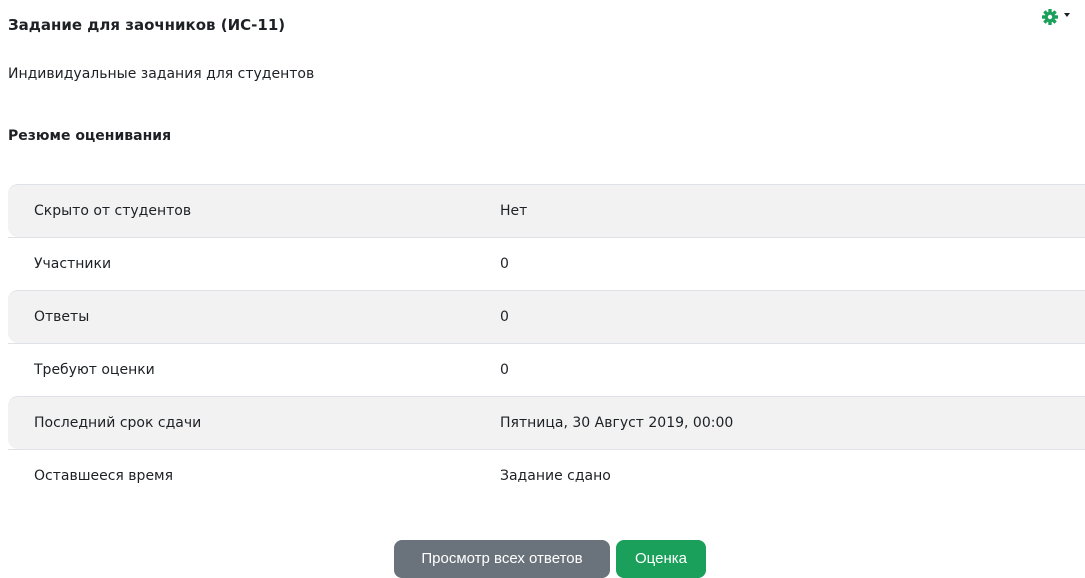  What do you see at coordinates (94, 370) in the screenshot?
I see `row-label: Требуют оценки` at bounding box center [94, 370].